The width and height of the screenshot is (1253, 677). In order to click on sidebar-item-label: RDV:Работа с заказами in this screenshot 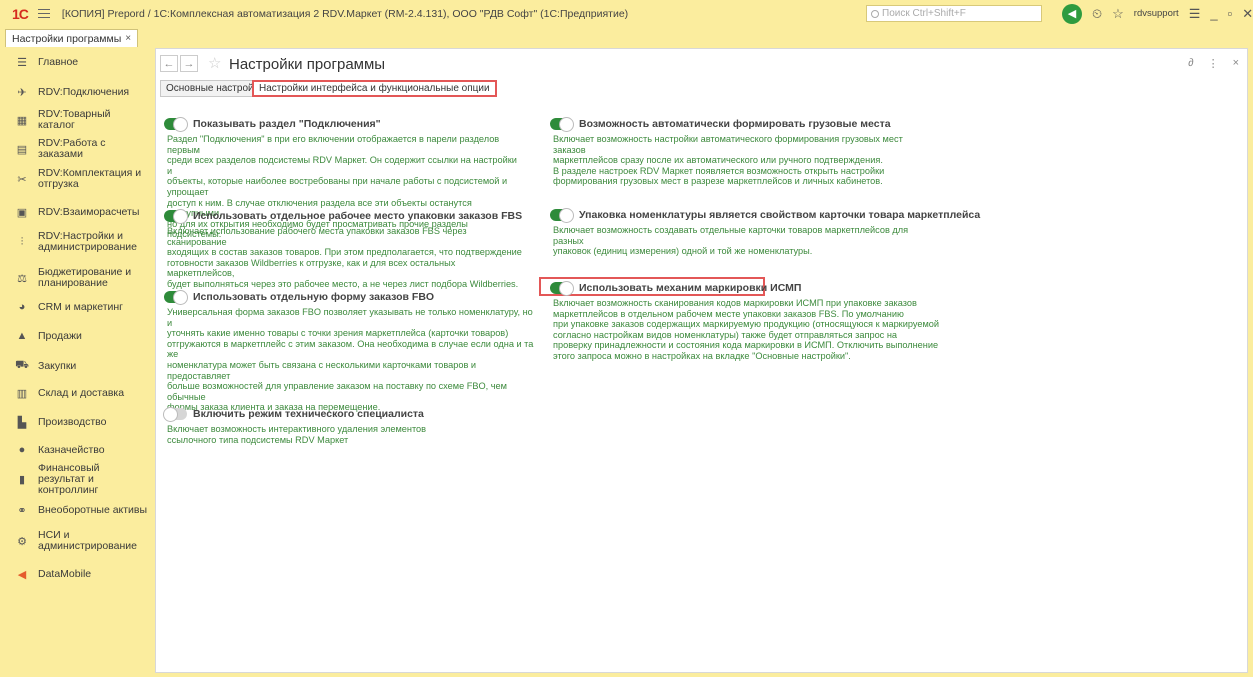, I will do `click(72, 148)`.